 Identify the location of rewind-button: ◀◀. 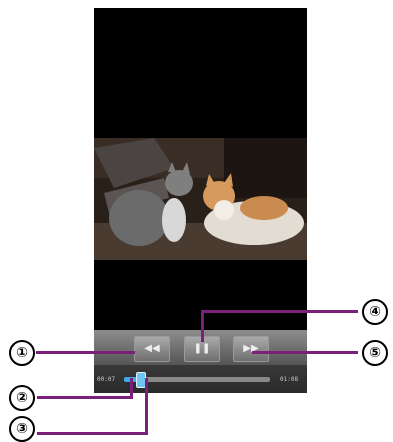
(152, 349).